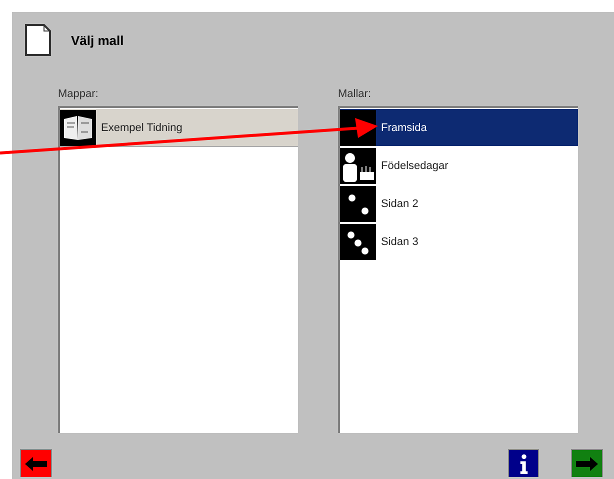  I want to click on left-arrow-icon, so click(36, 463).